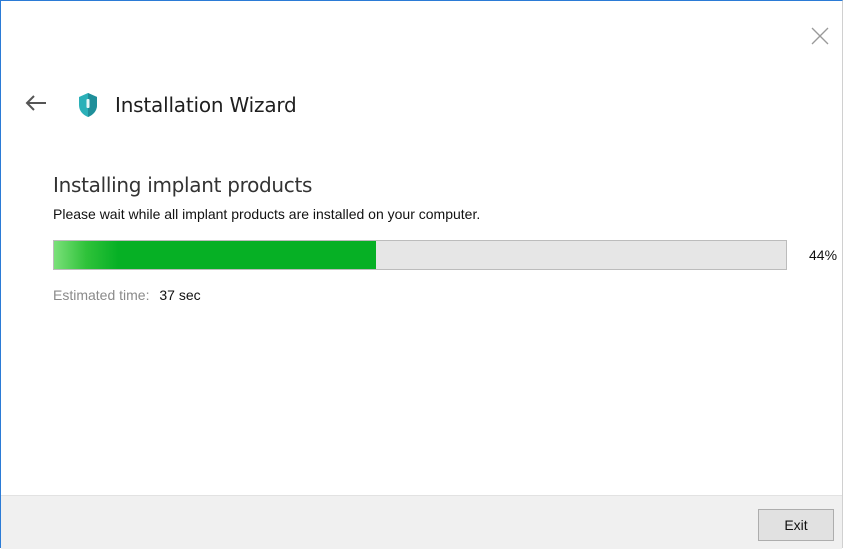 The image size is (843, 549). I want to click on back-button, so click(39, 105).